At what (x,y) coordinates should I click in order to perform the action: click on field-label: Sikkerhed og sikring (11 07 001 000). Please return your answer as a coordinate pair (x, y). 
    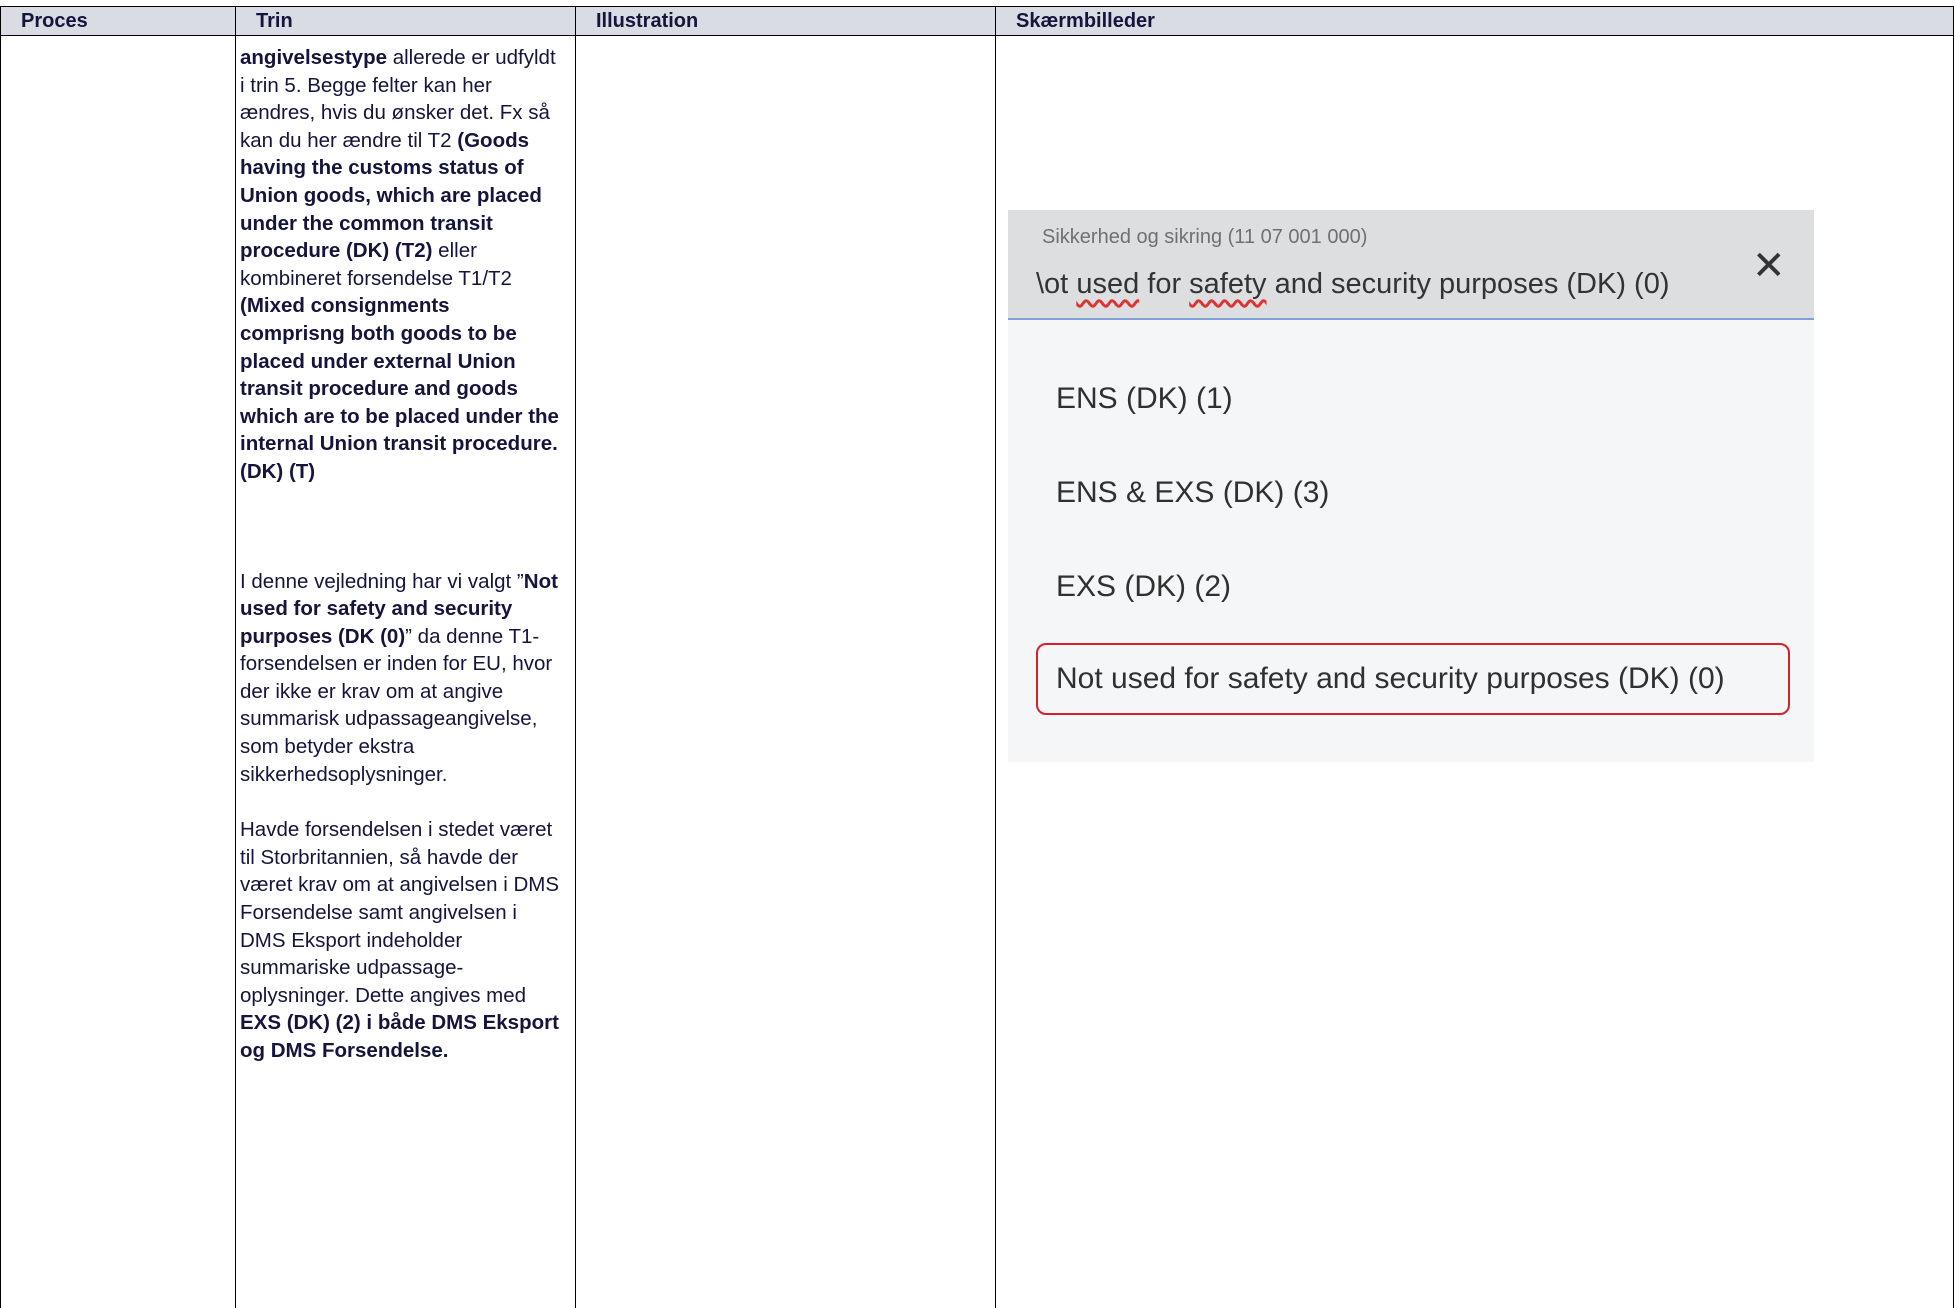
    Looking at the image, I should click on (1205, 237).